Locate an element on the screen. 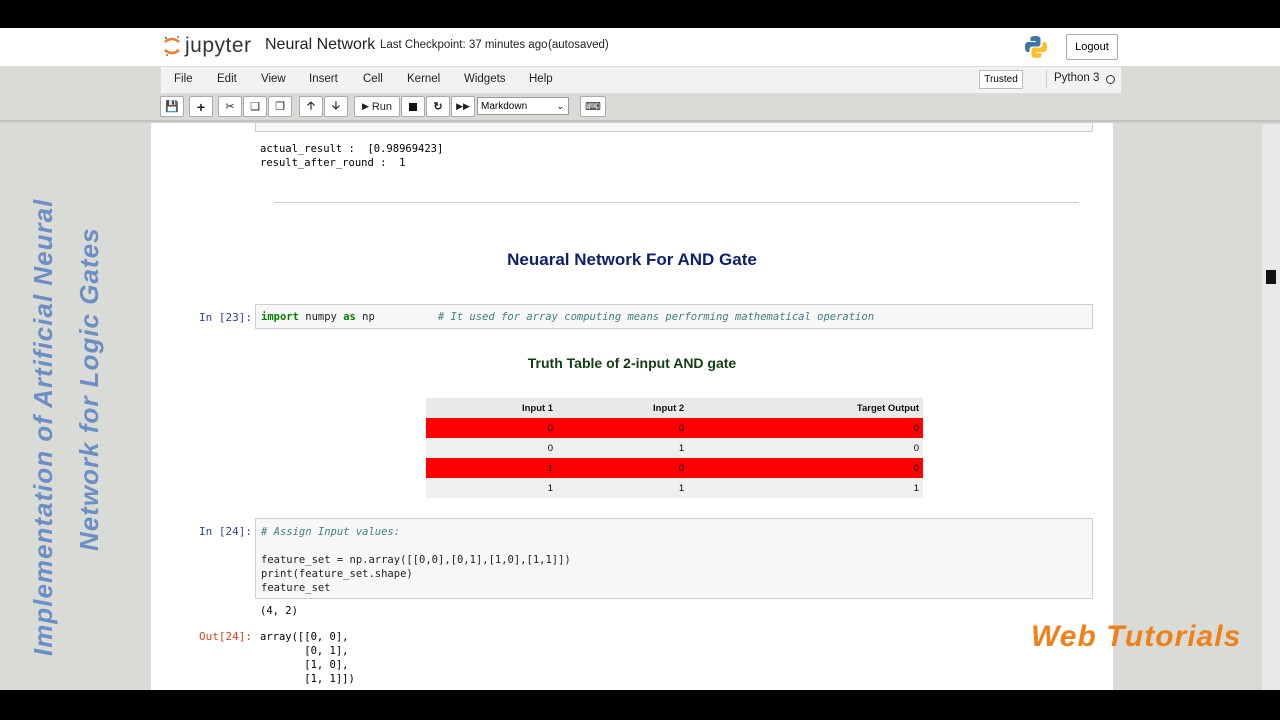 The width and height of the screenshot is (1280, 720). code-keyword: as is located at coordinates (349, 317).